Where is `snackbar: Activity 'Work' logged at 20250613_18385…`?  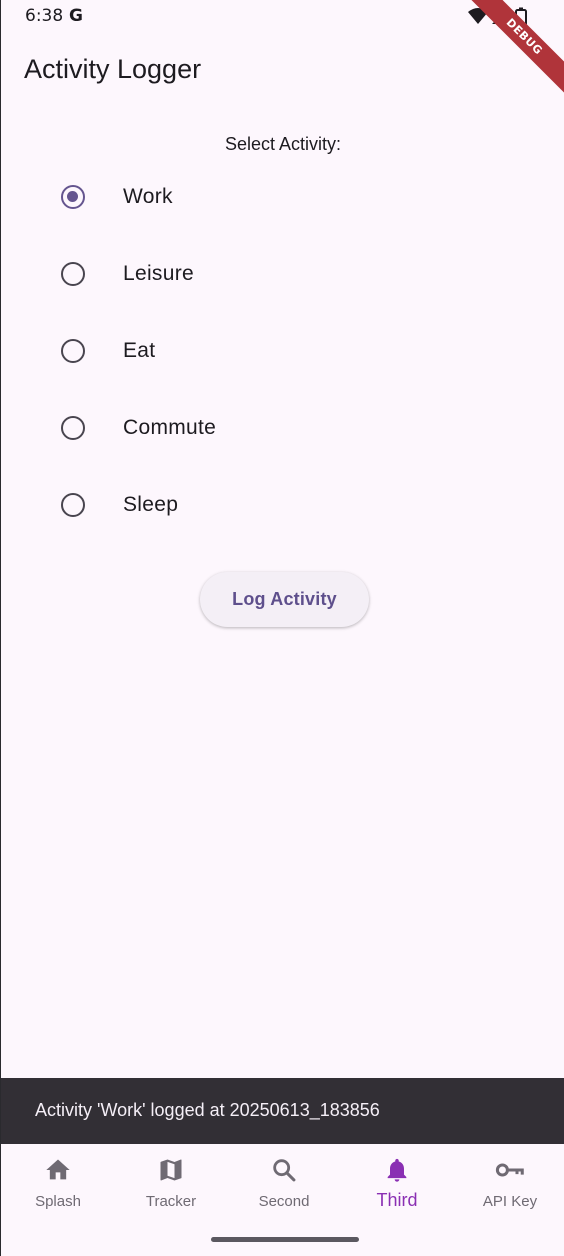
snackbar: Activity 'Work' logged at 20250613_18385… is located at coordinates (282, 1111).